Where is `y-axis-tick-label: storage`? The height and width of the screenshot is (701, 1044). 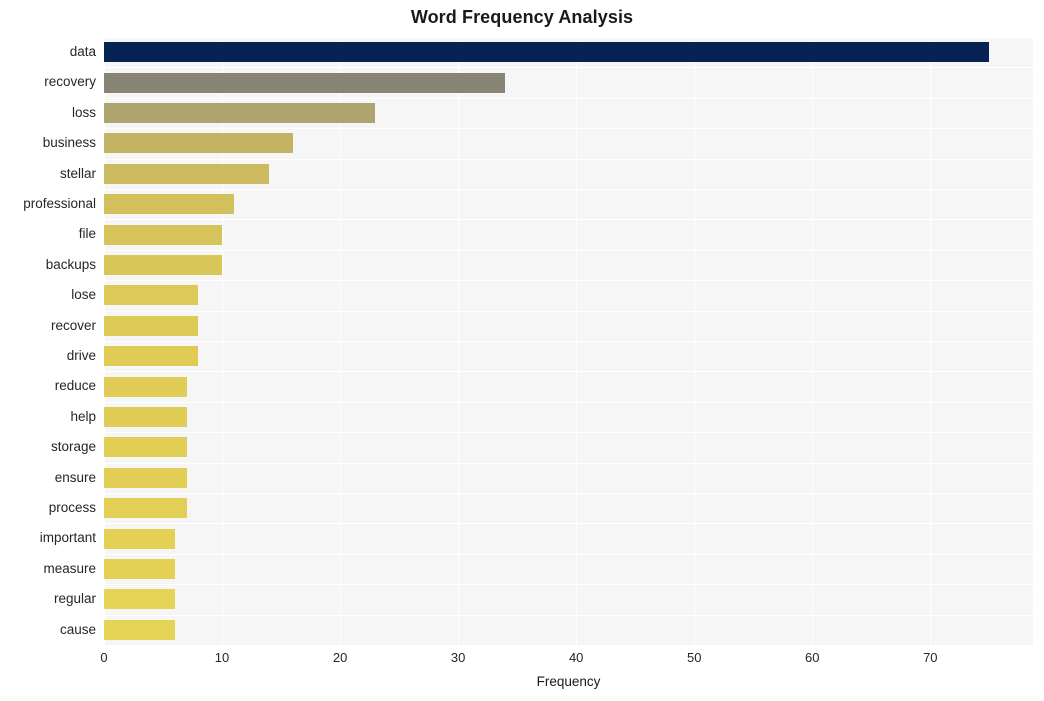 y-axis-tick-label: storage is located at coordinates (73, 447).